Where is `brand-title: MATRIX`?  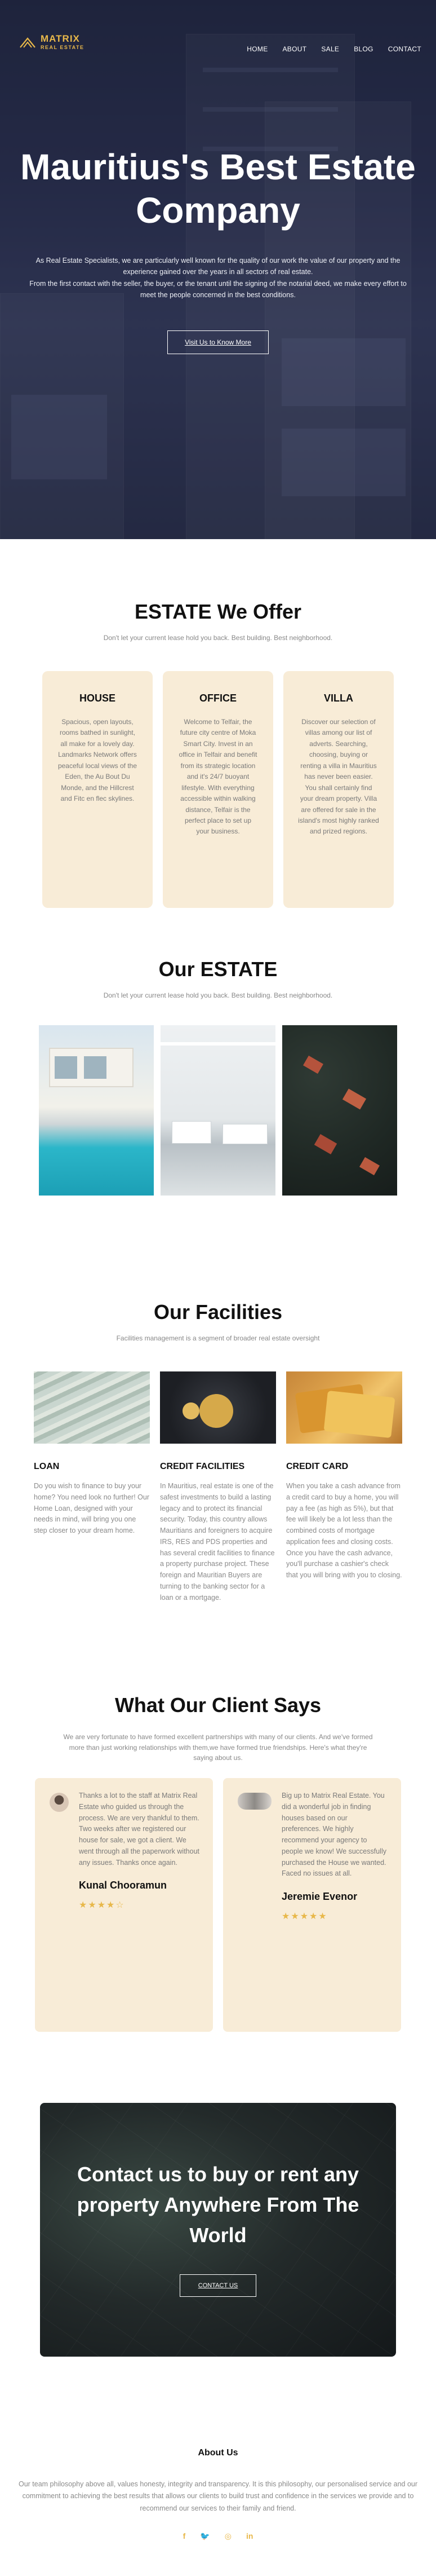
brand-title: MATRIX is located at coordinates (61, 38).